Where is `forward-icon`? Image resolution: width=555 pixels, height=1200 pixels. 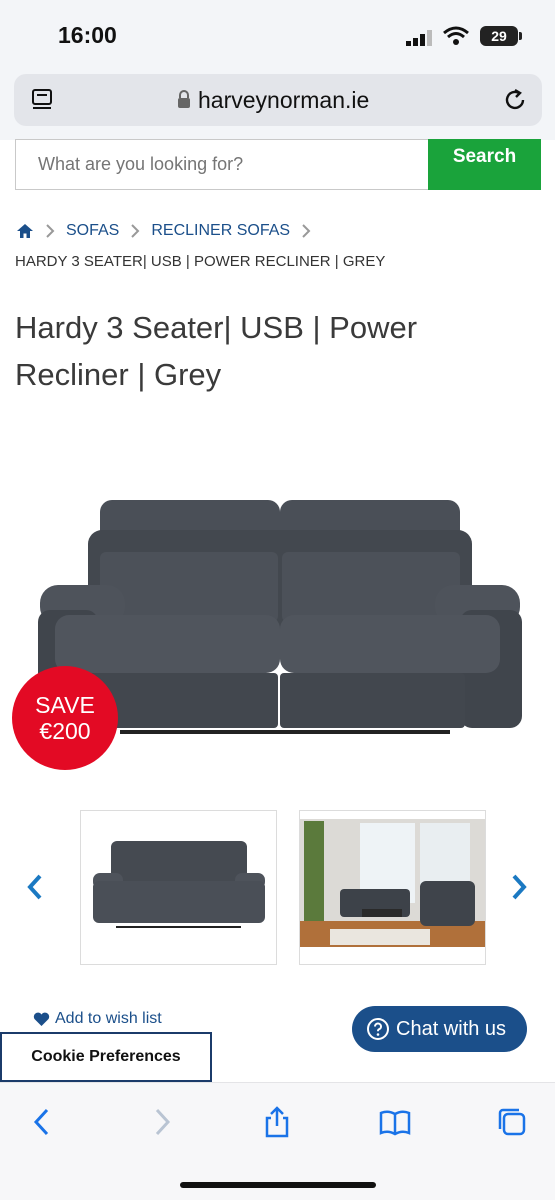 forward-icon is located at coordinates (161, 1122).